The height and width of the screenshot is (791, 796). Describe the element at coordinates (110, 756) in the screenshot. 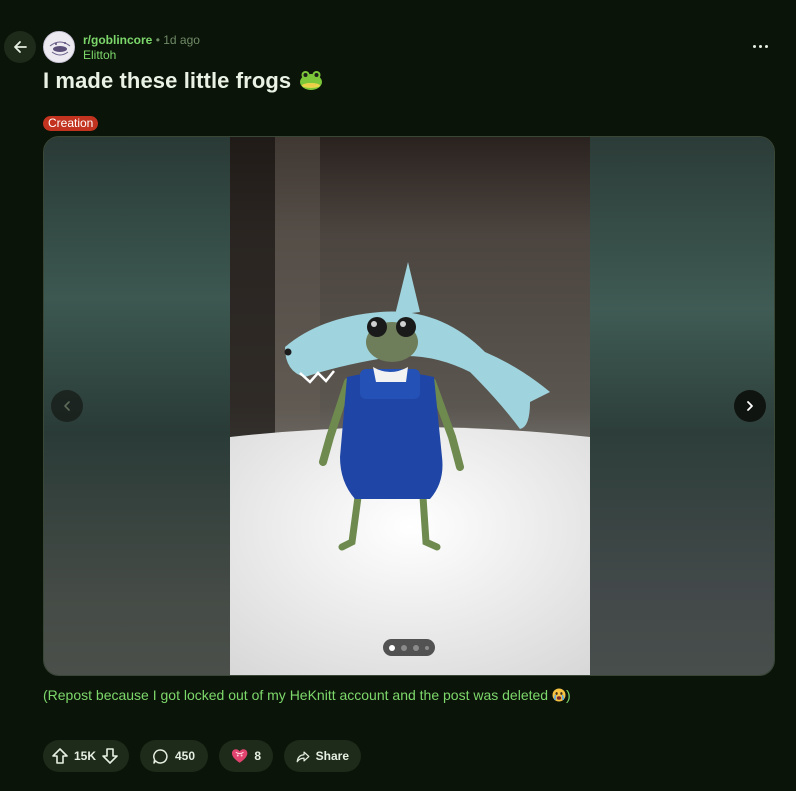

I see `downvote-icon` at that location.